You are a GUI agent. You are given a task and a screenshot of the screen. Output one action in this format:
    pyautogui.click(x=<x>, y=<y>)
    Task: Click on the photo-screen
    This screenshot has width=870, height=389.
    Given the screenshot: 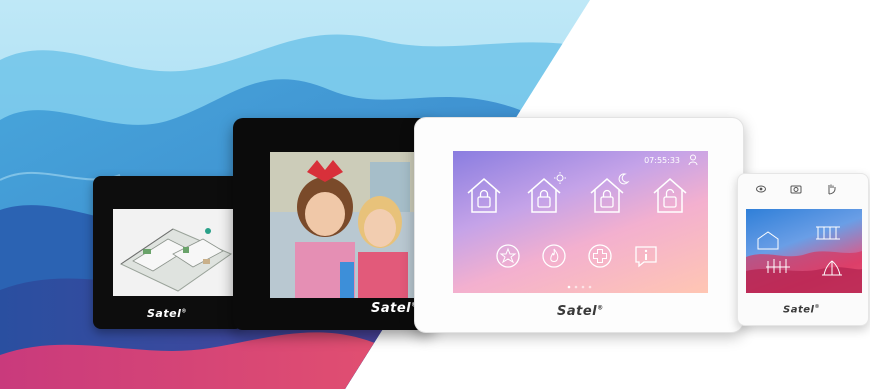 What is the action you would take?
    pyautogui.click(x=350, y=225)
    